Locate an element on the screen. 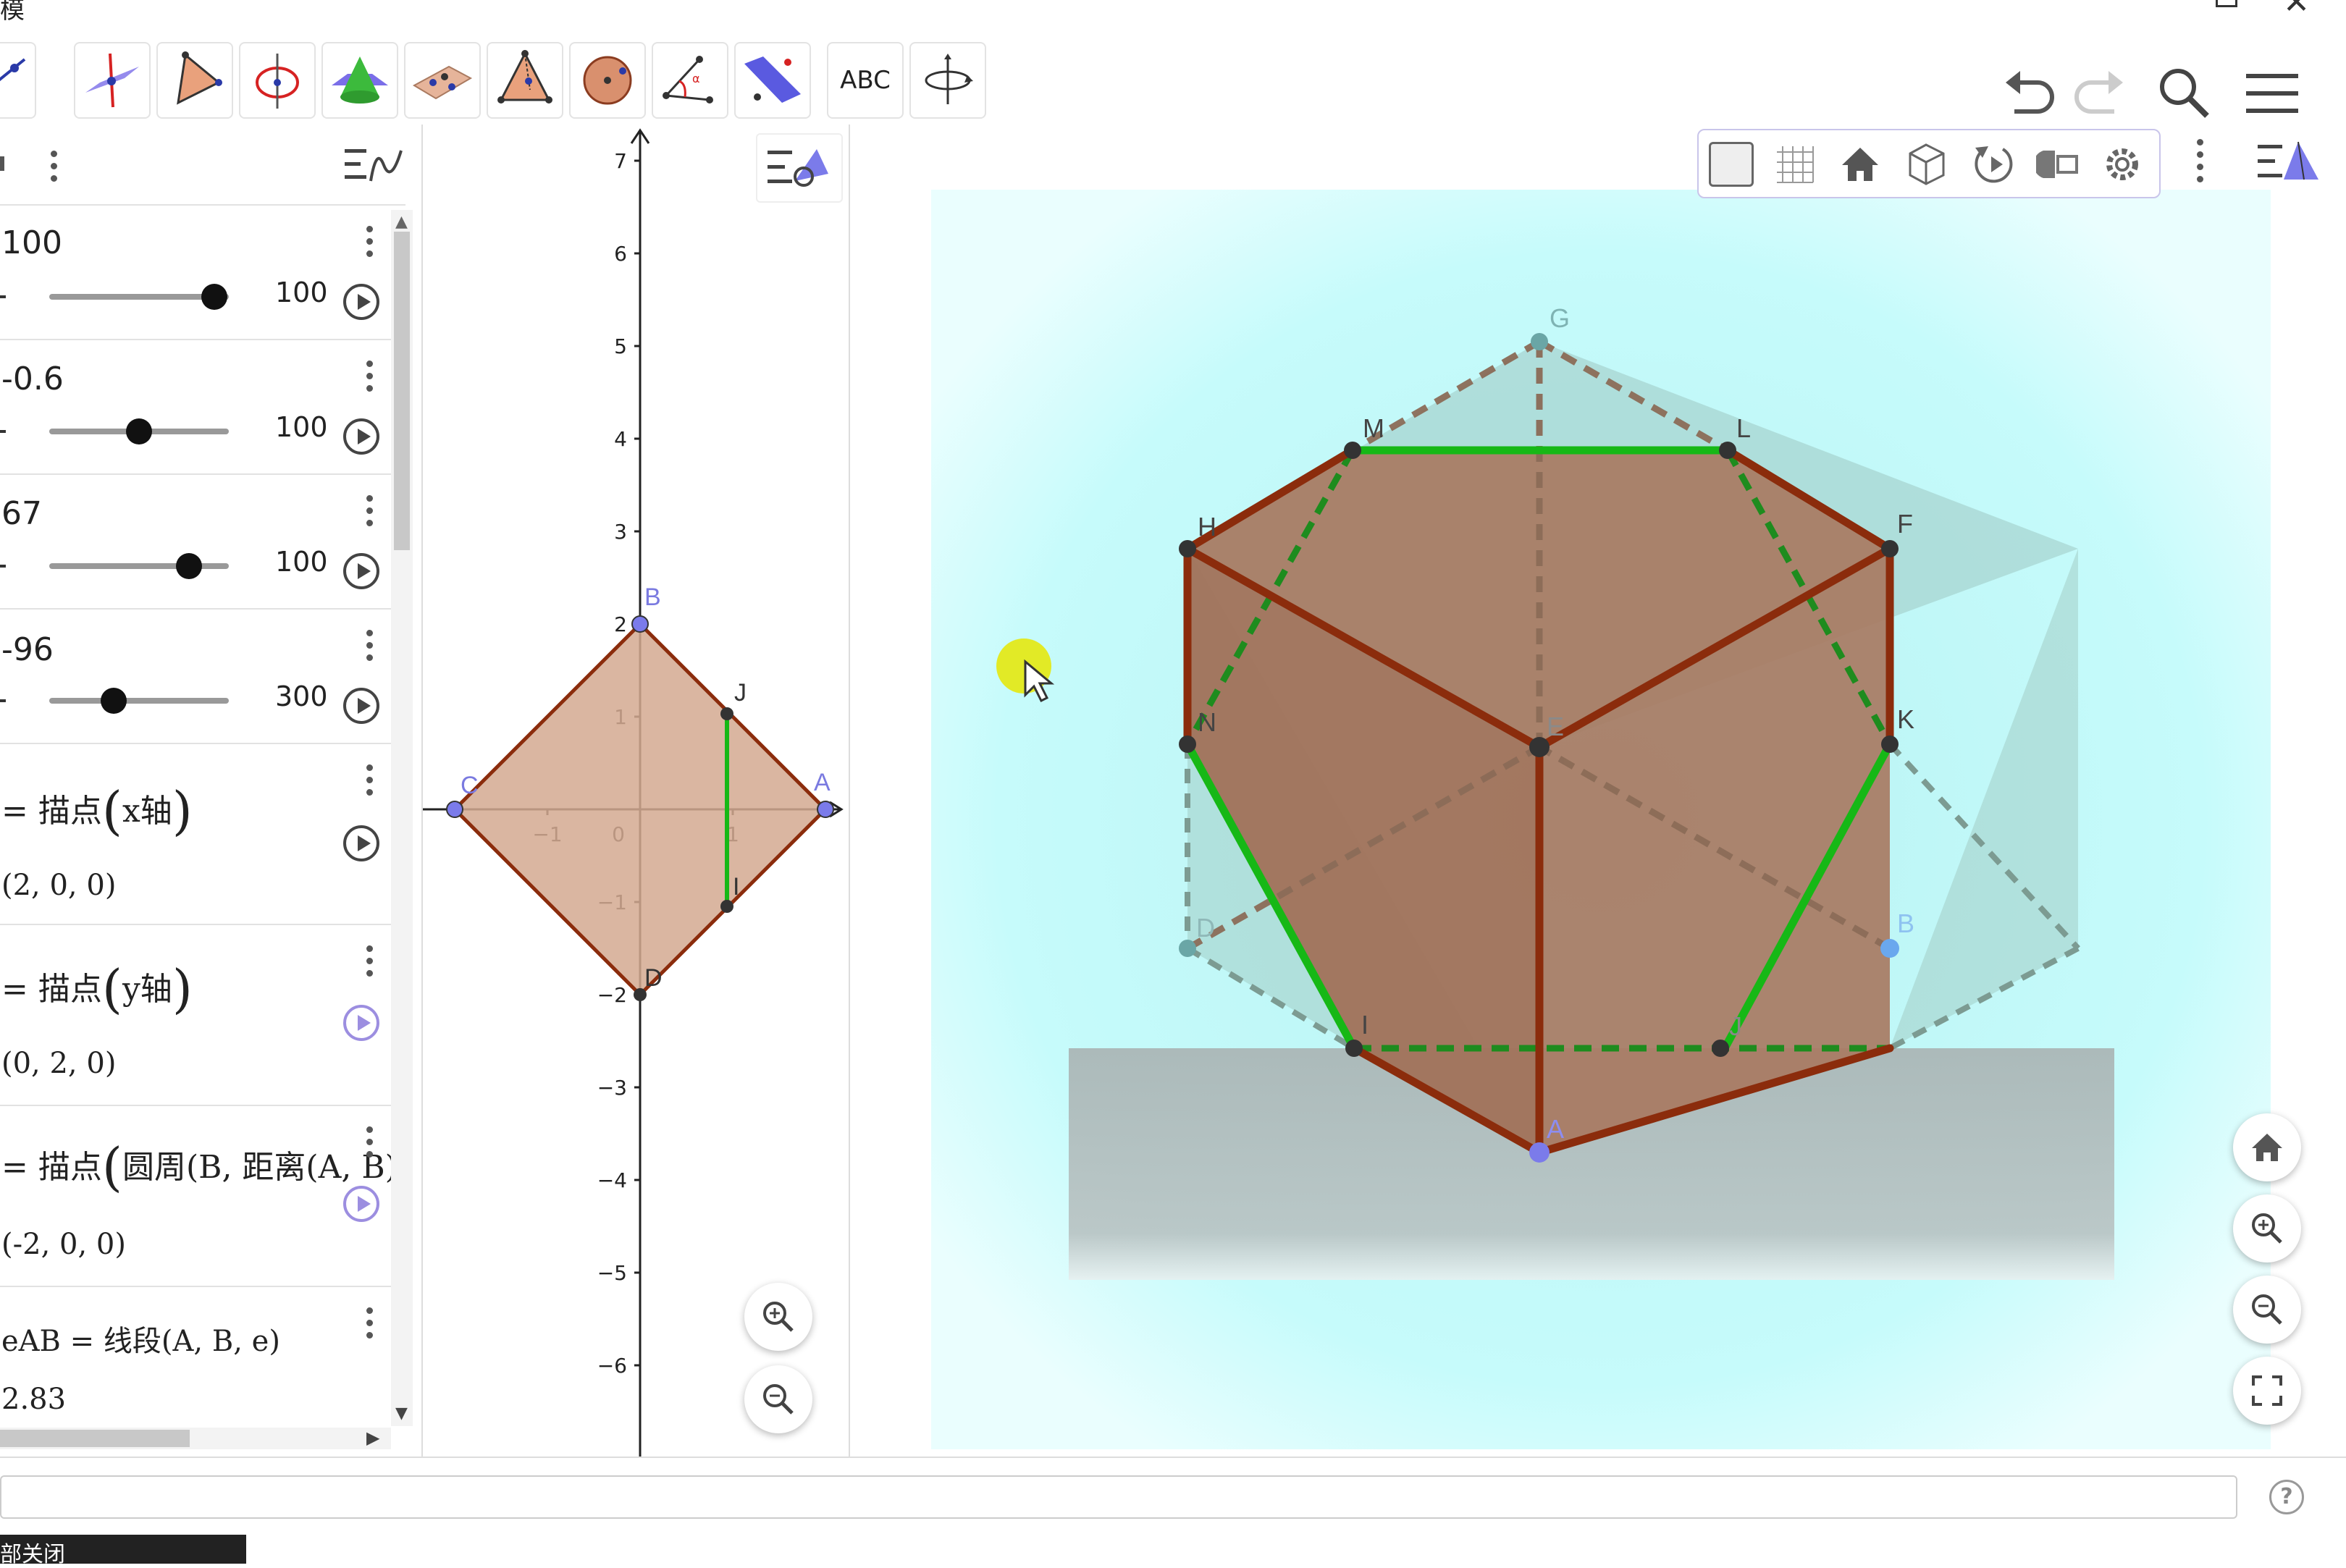  point-b-3d is located at coordinates (1889, 949).